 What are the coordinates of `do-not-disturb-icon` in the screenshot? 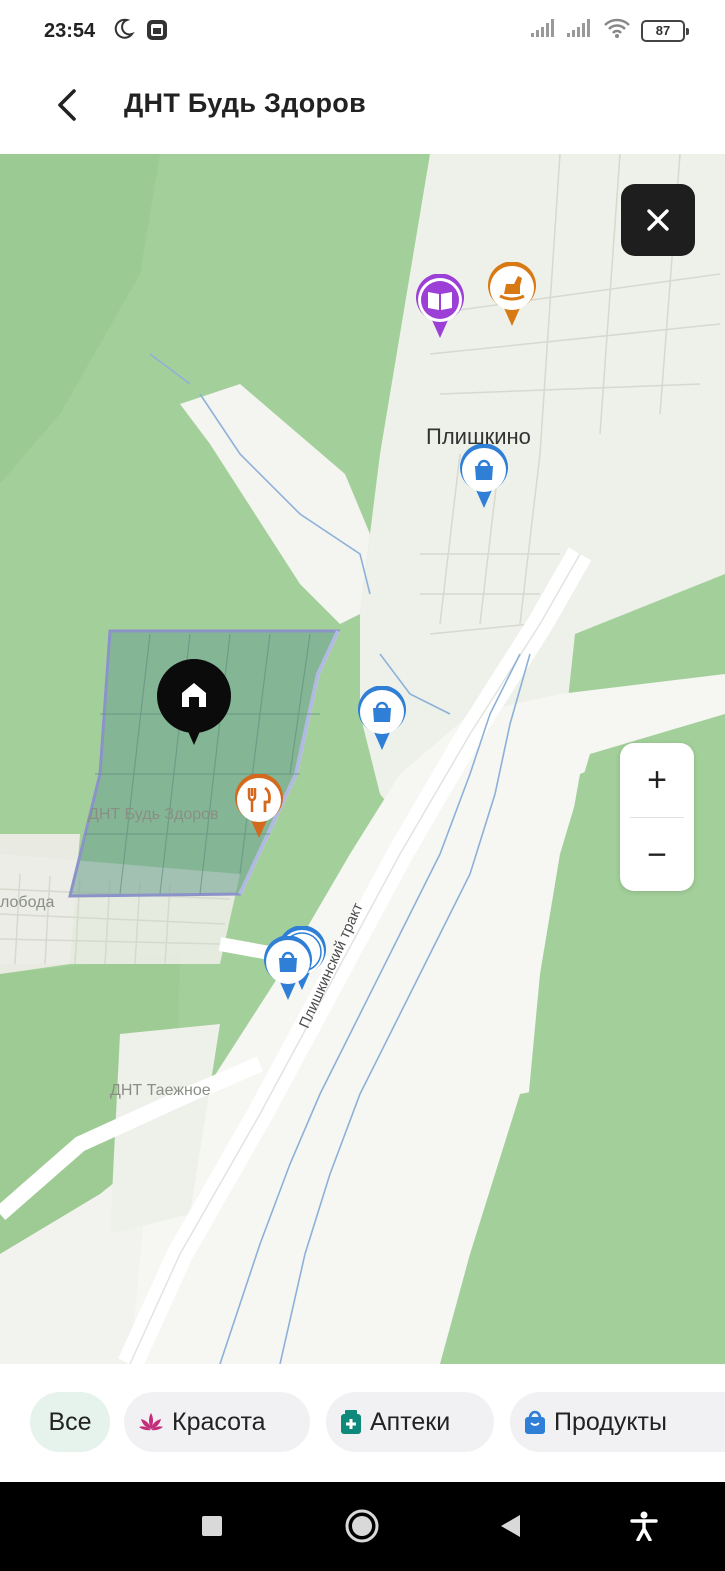 It's located at (124, 31).